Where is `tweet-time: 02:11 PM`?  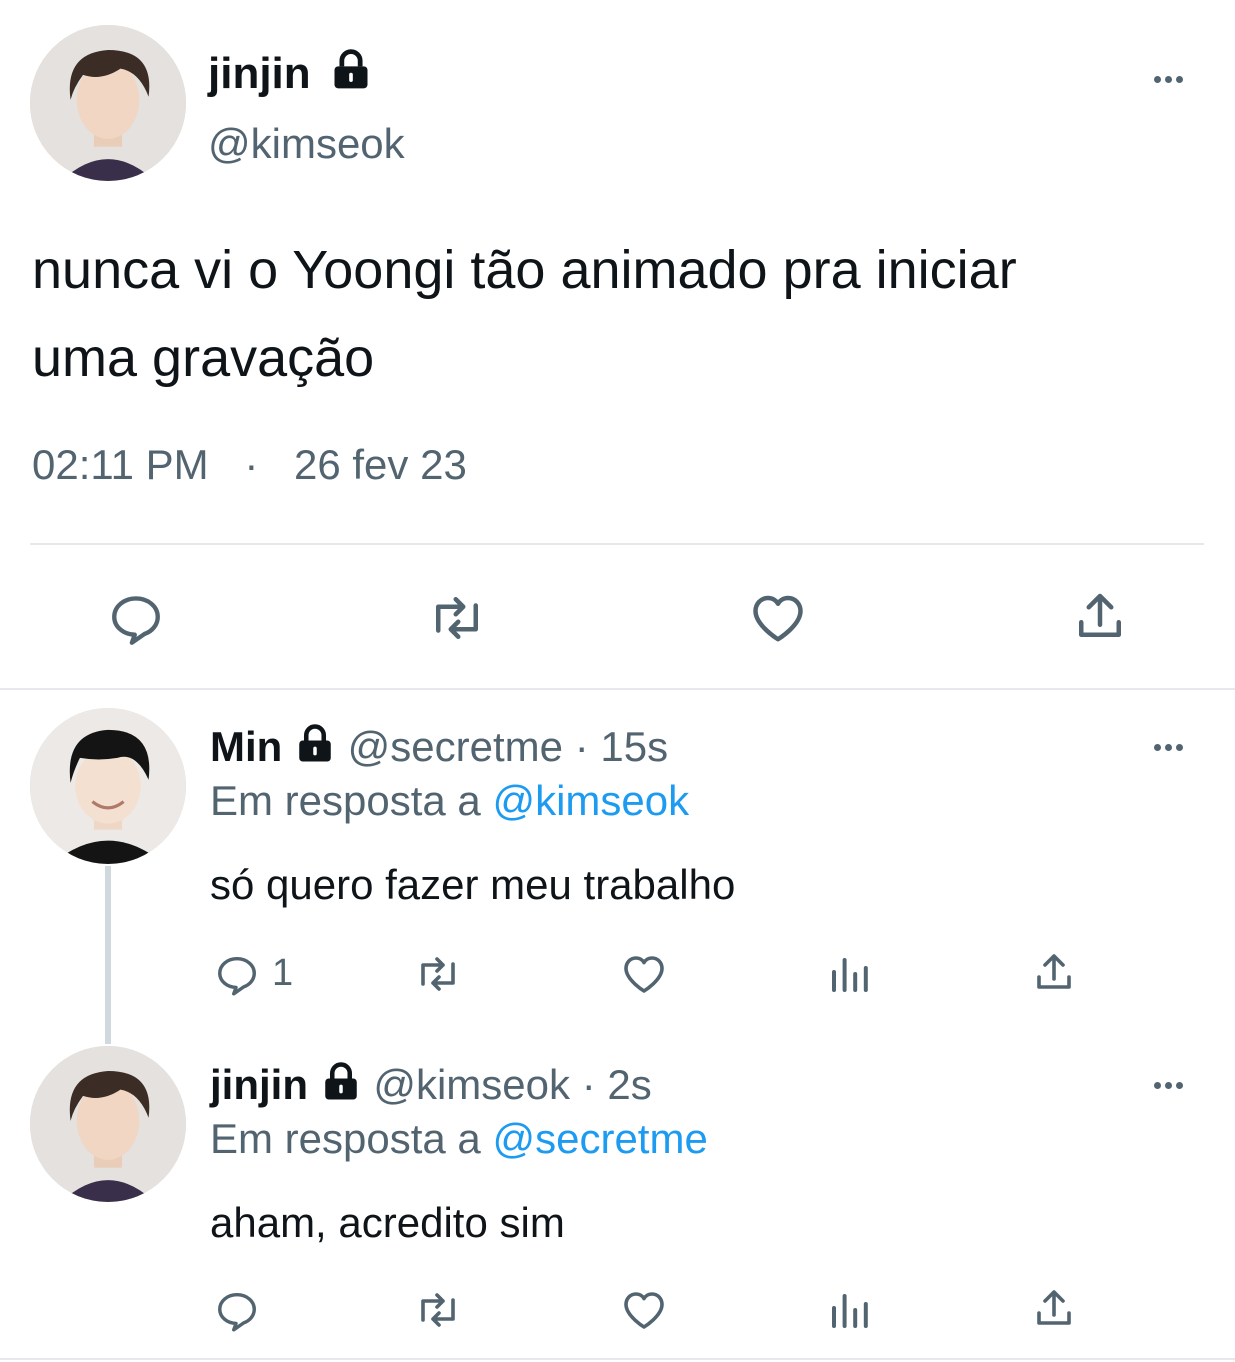 tweet-time: 02:11 PM is located at coordinates (120, 464).